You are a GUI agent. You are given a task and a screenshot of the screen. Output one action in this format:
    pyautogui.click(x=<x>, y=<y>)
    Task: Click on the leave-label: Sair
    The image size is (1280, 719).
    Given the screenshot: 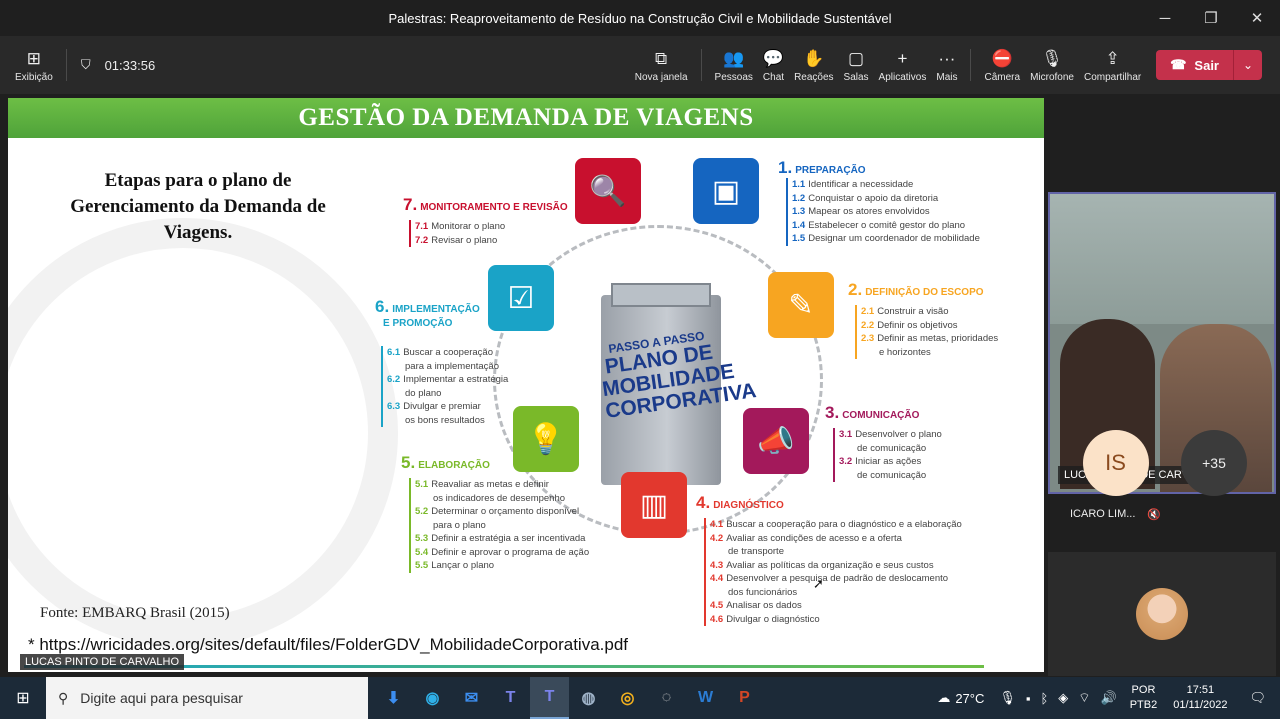 What is the action you would take?
    pyautogui.click(x=1206, y=65)
    